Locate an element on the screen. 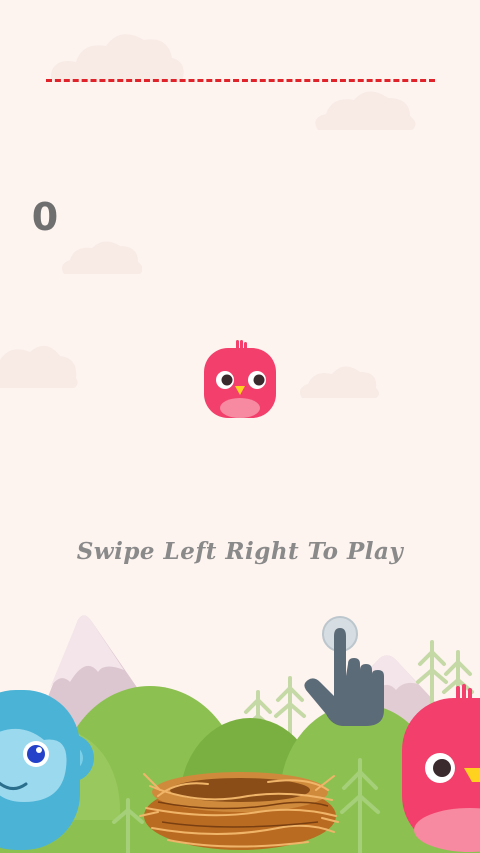 The width and height of the screenshot is (480, 853). blue-monkey-icon is located at coordinates (47, 770).